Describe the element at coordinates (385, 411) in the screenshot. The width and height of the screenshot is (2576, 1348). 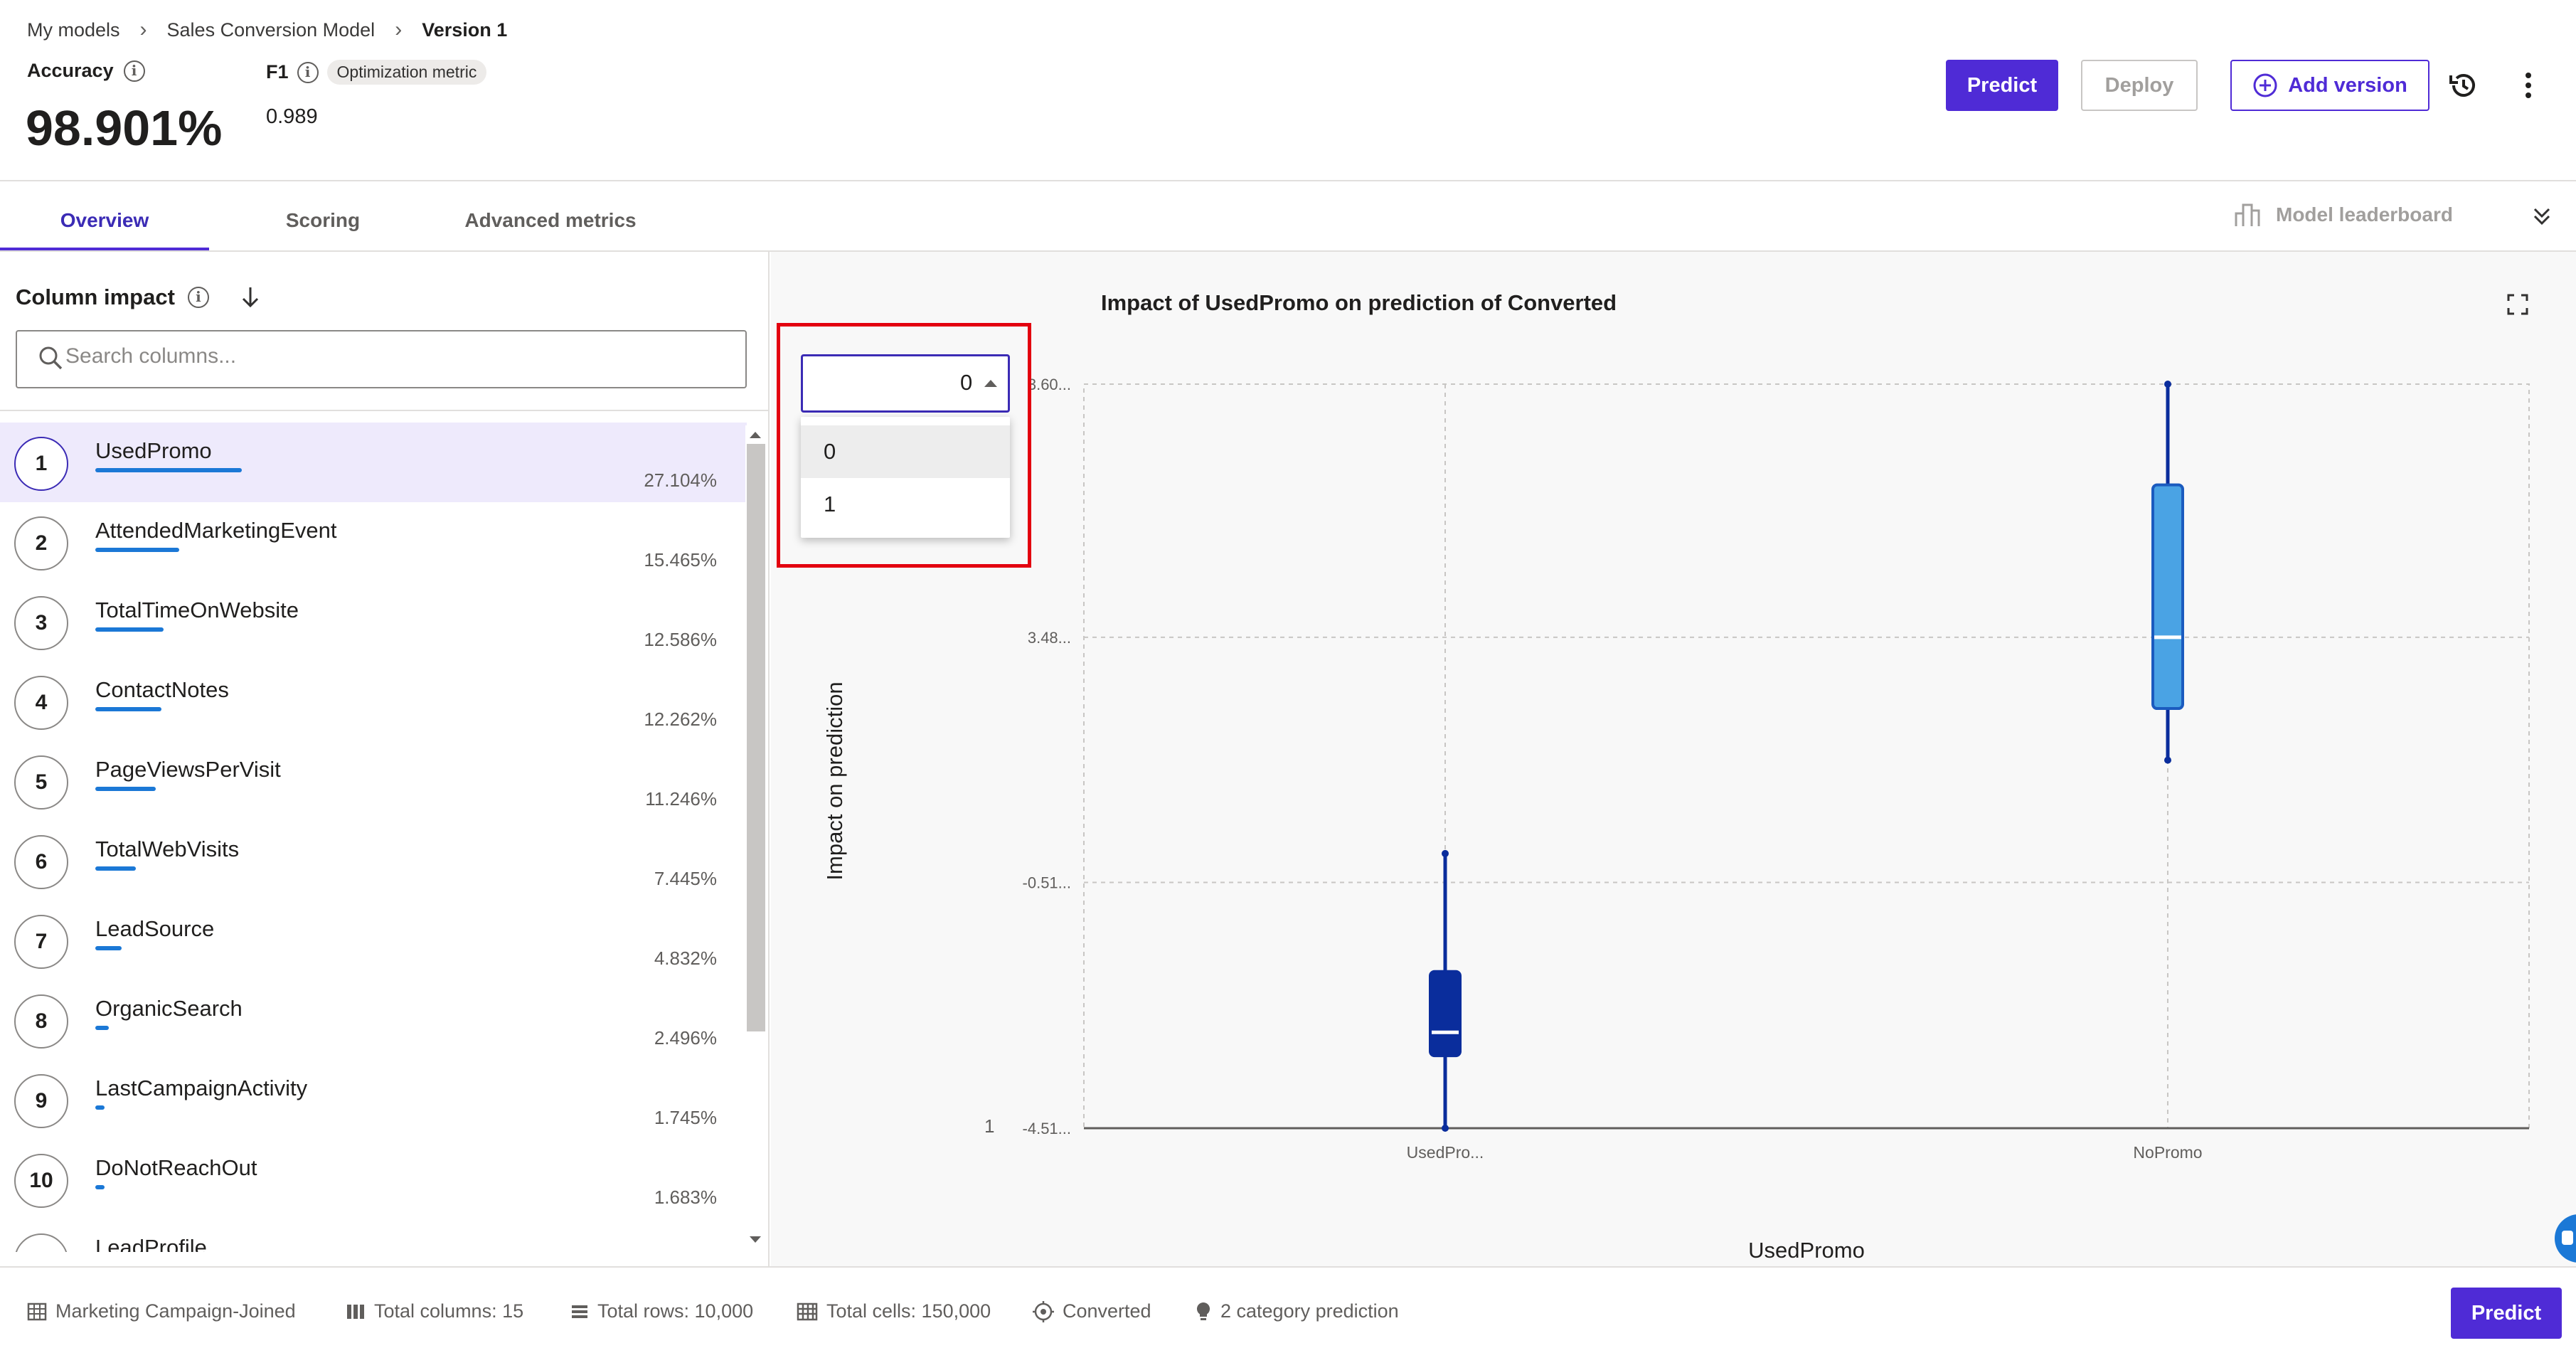
I see `list-divider` at that location.